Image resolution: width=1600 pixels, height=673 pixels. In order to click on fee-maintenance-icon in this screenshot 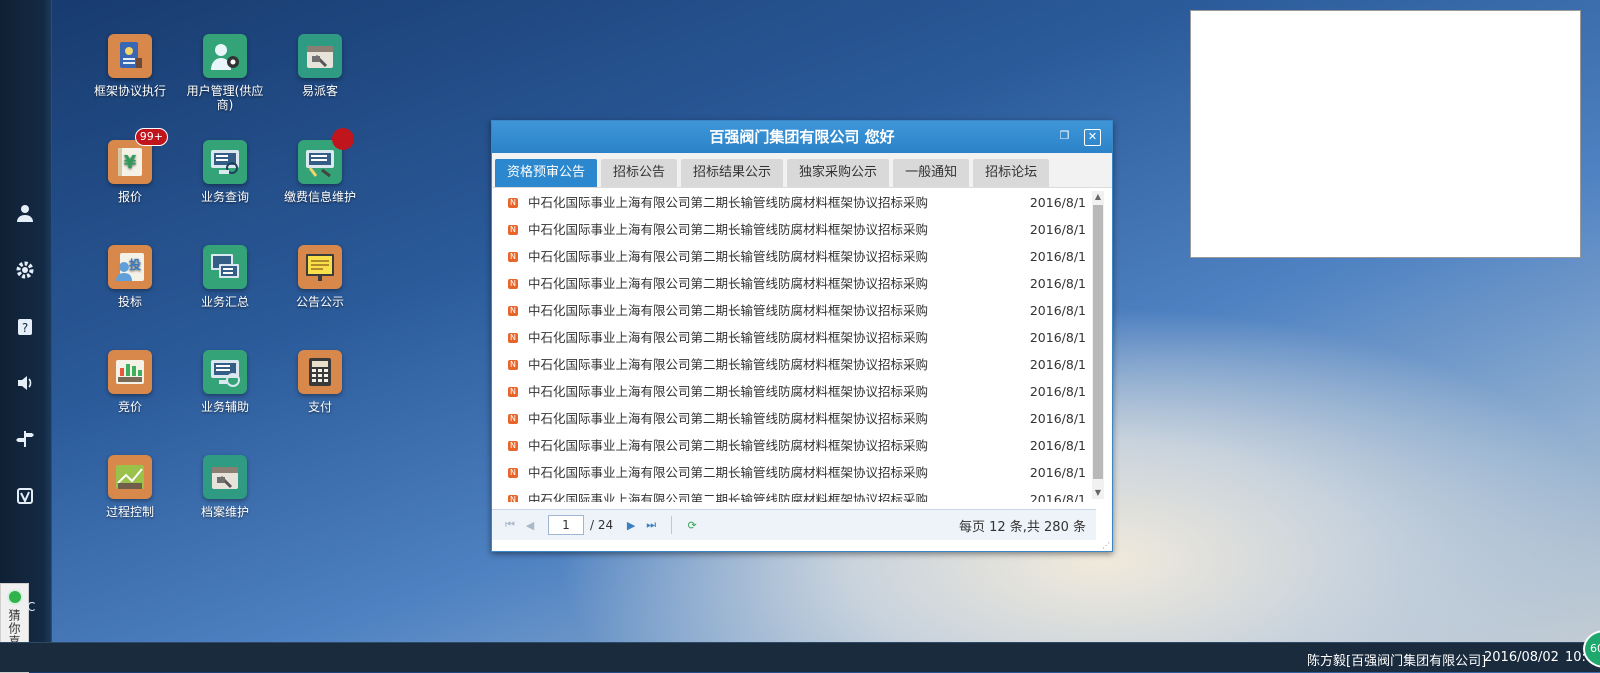, I will do `click(326, 156)`.